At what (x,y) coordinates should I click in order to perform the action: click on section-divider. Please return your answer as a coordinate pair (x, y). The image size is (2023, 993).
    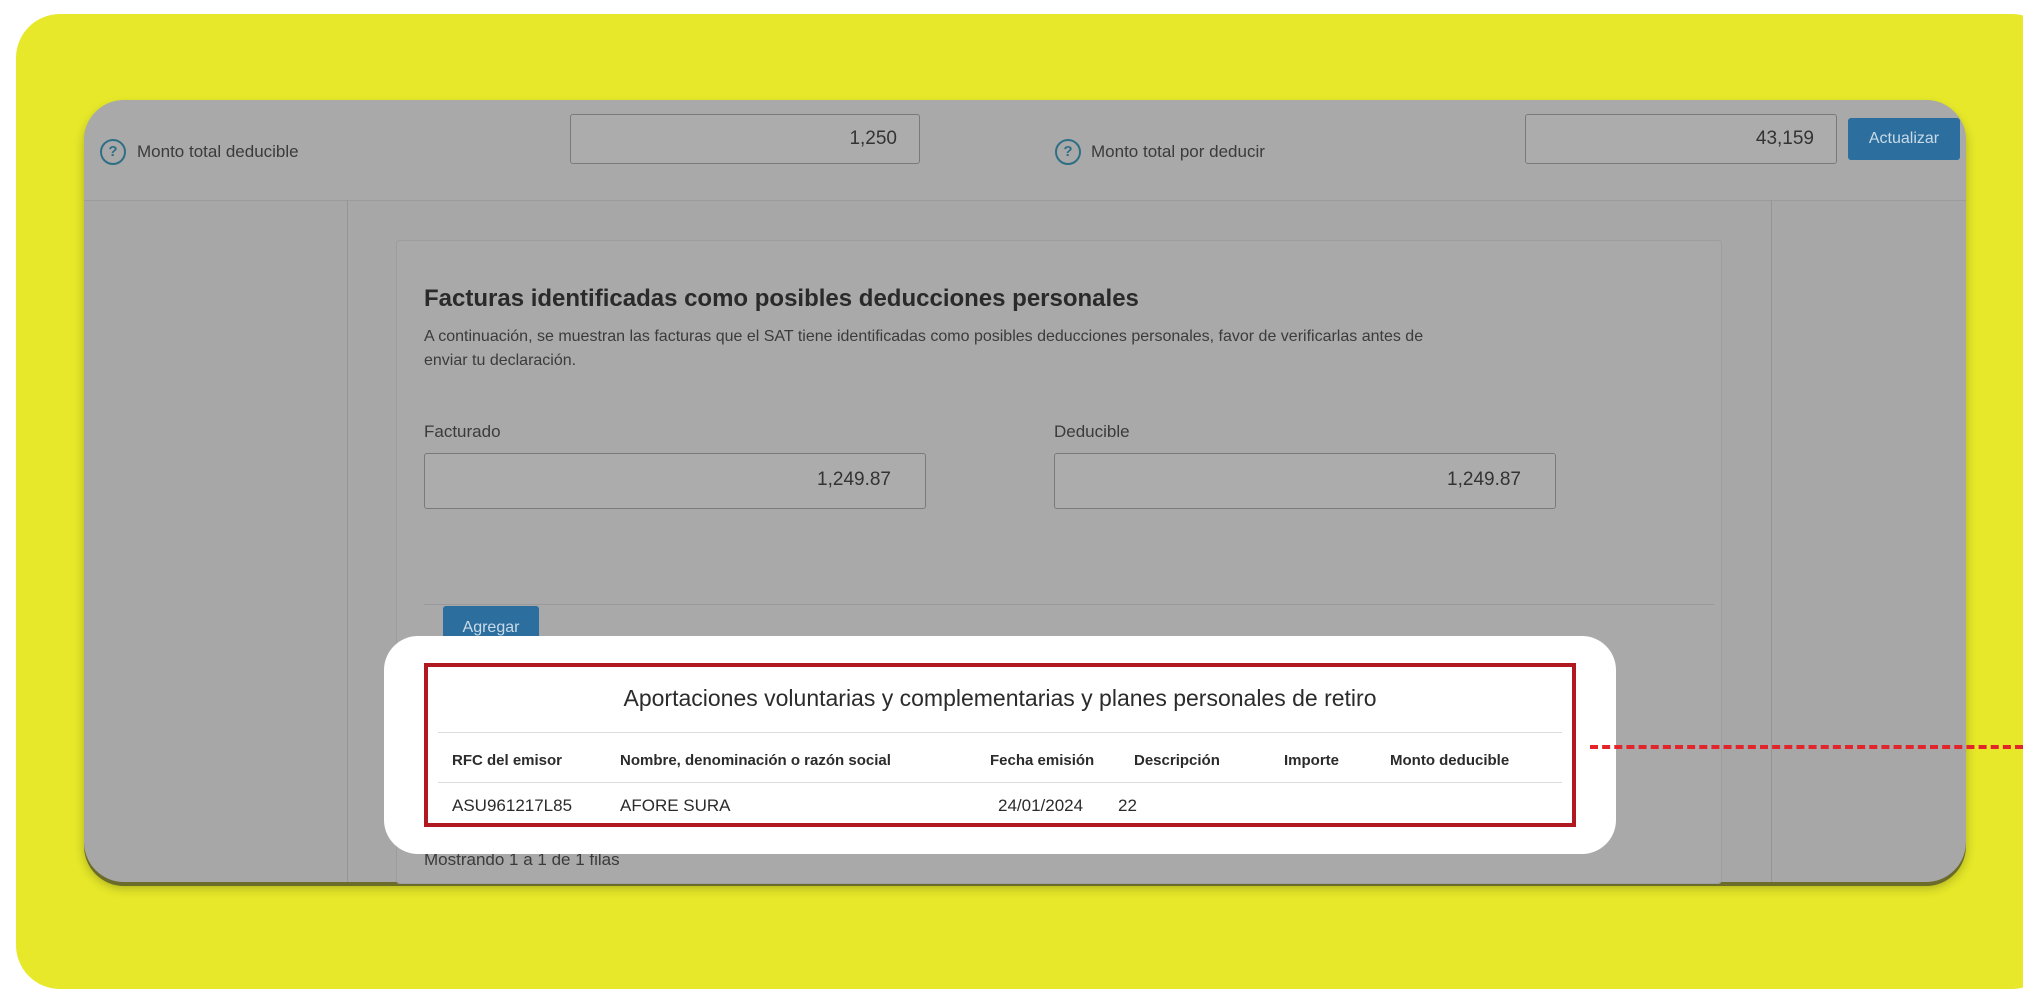
    Looking at the image, I should click on (1069, 604).